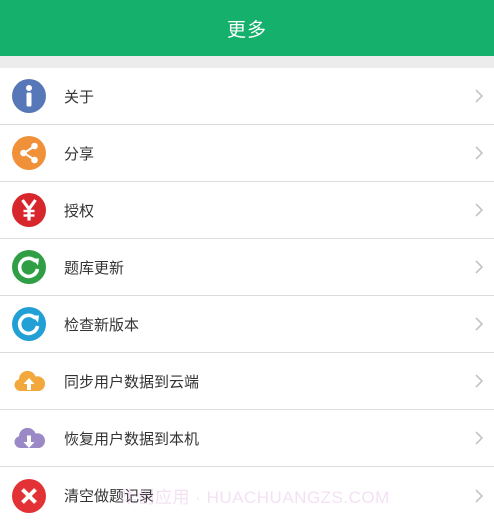 The width and height of the screenshot is (494, 524). What do you see at coordinates (247, 96) in the screenshot?
I see `menu-item-about: 关于` at bounding box center [247, 96].